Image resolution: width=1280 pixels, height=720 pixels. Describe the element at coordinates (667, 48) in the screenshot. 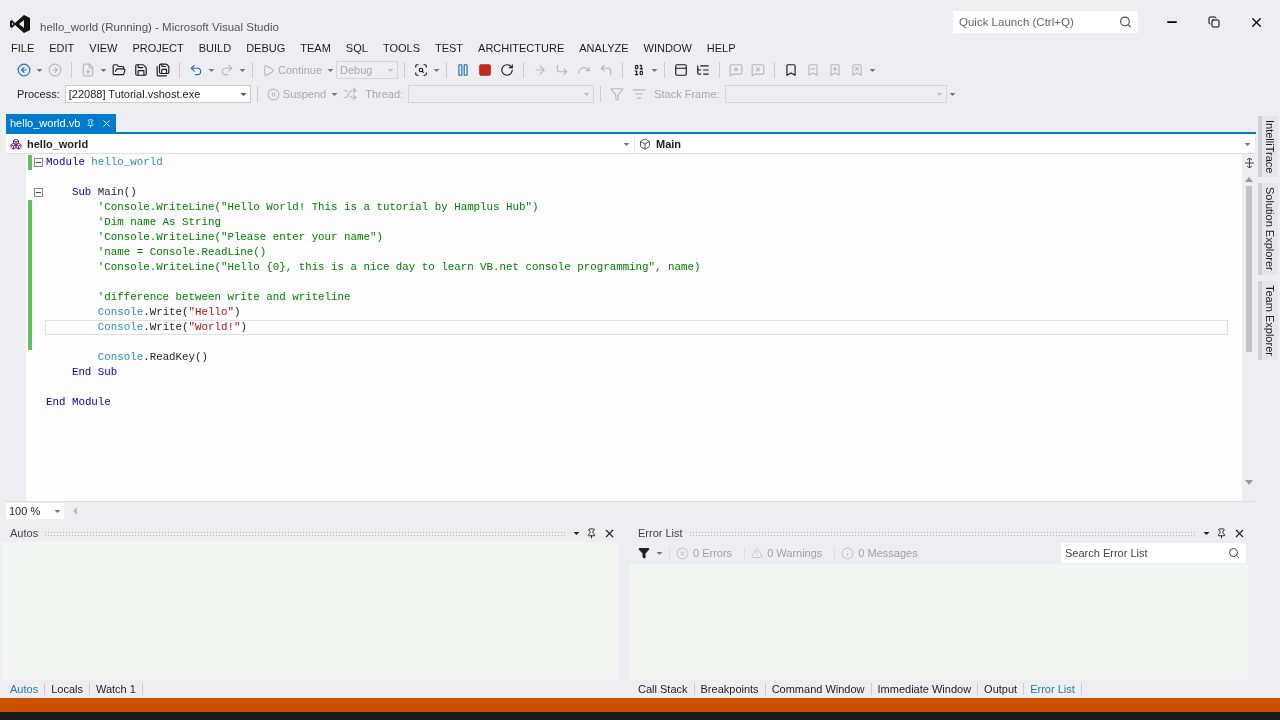

I see `menu-item: WINDOW` at that location.